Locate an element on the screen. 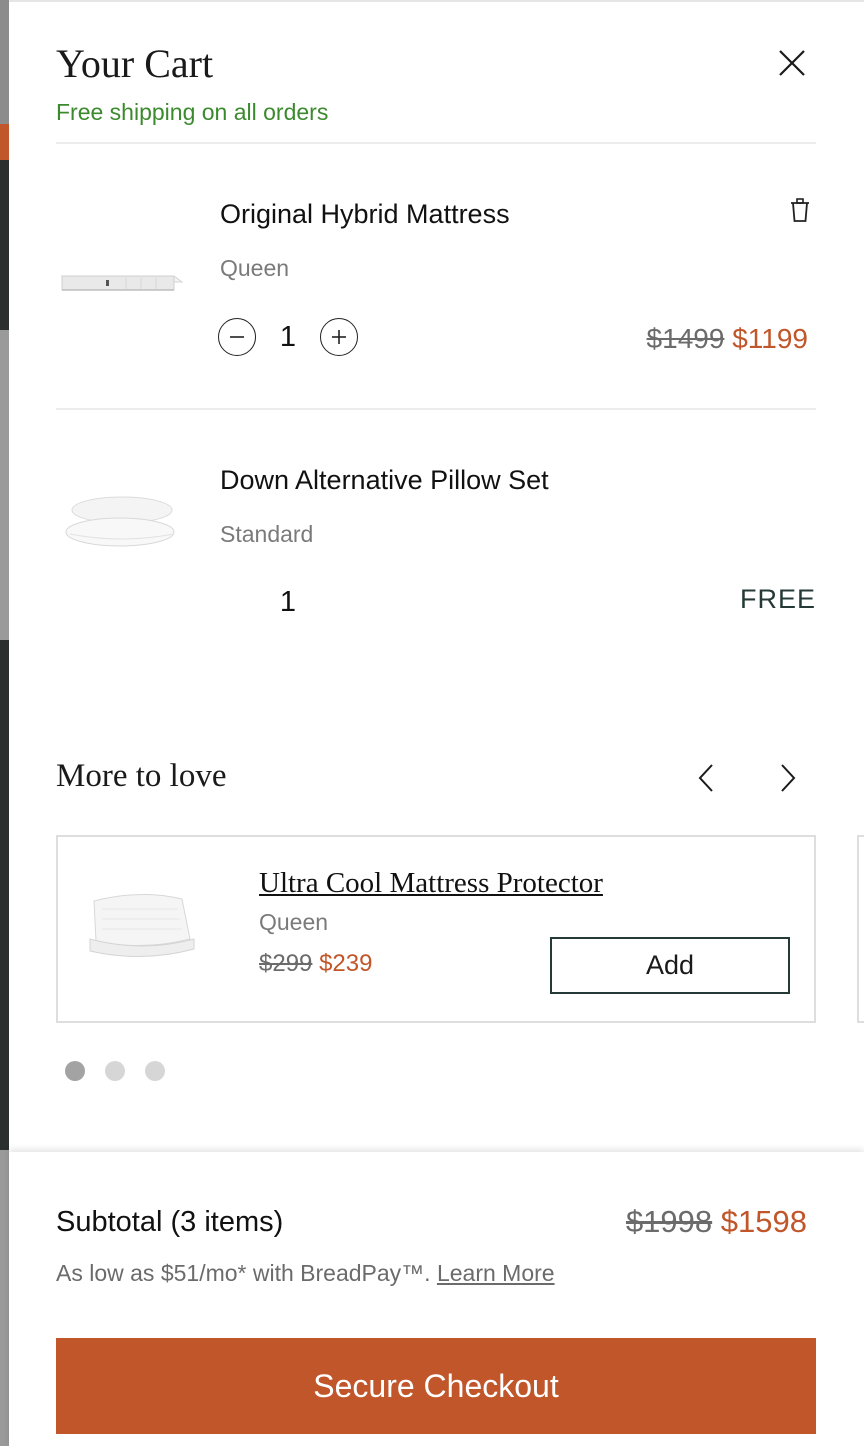 Image resolution: width=864 pixels, height=1446 pixels. item-variant: Standard is located at coordinates (267, 534).